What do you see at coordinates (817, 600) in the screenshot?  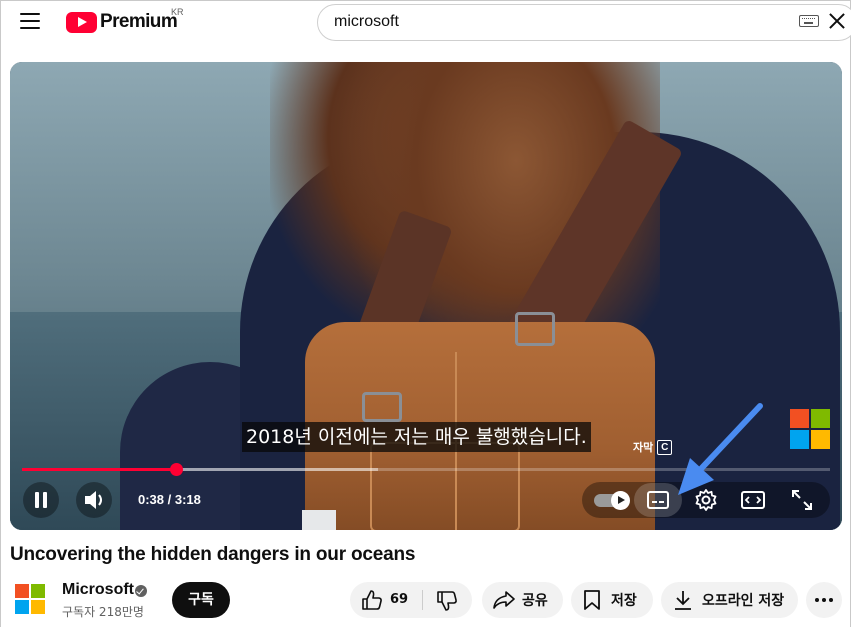 I see `more-horizontal-icon` at bounding box center [817, 600].